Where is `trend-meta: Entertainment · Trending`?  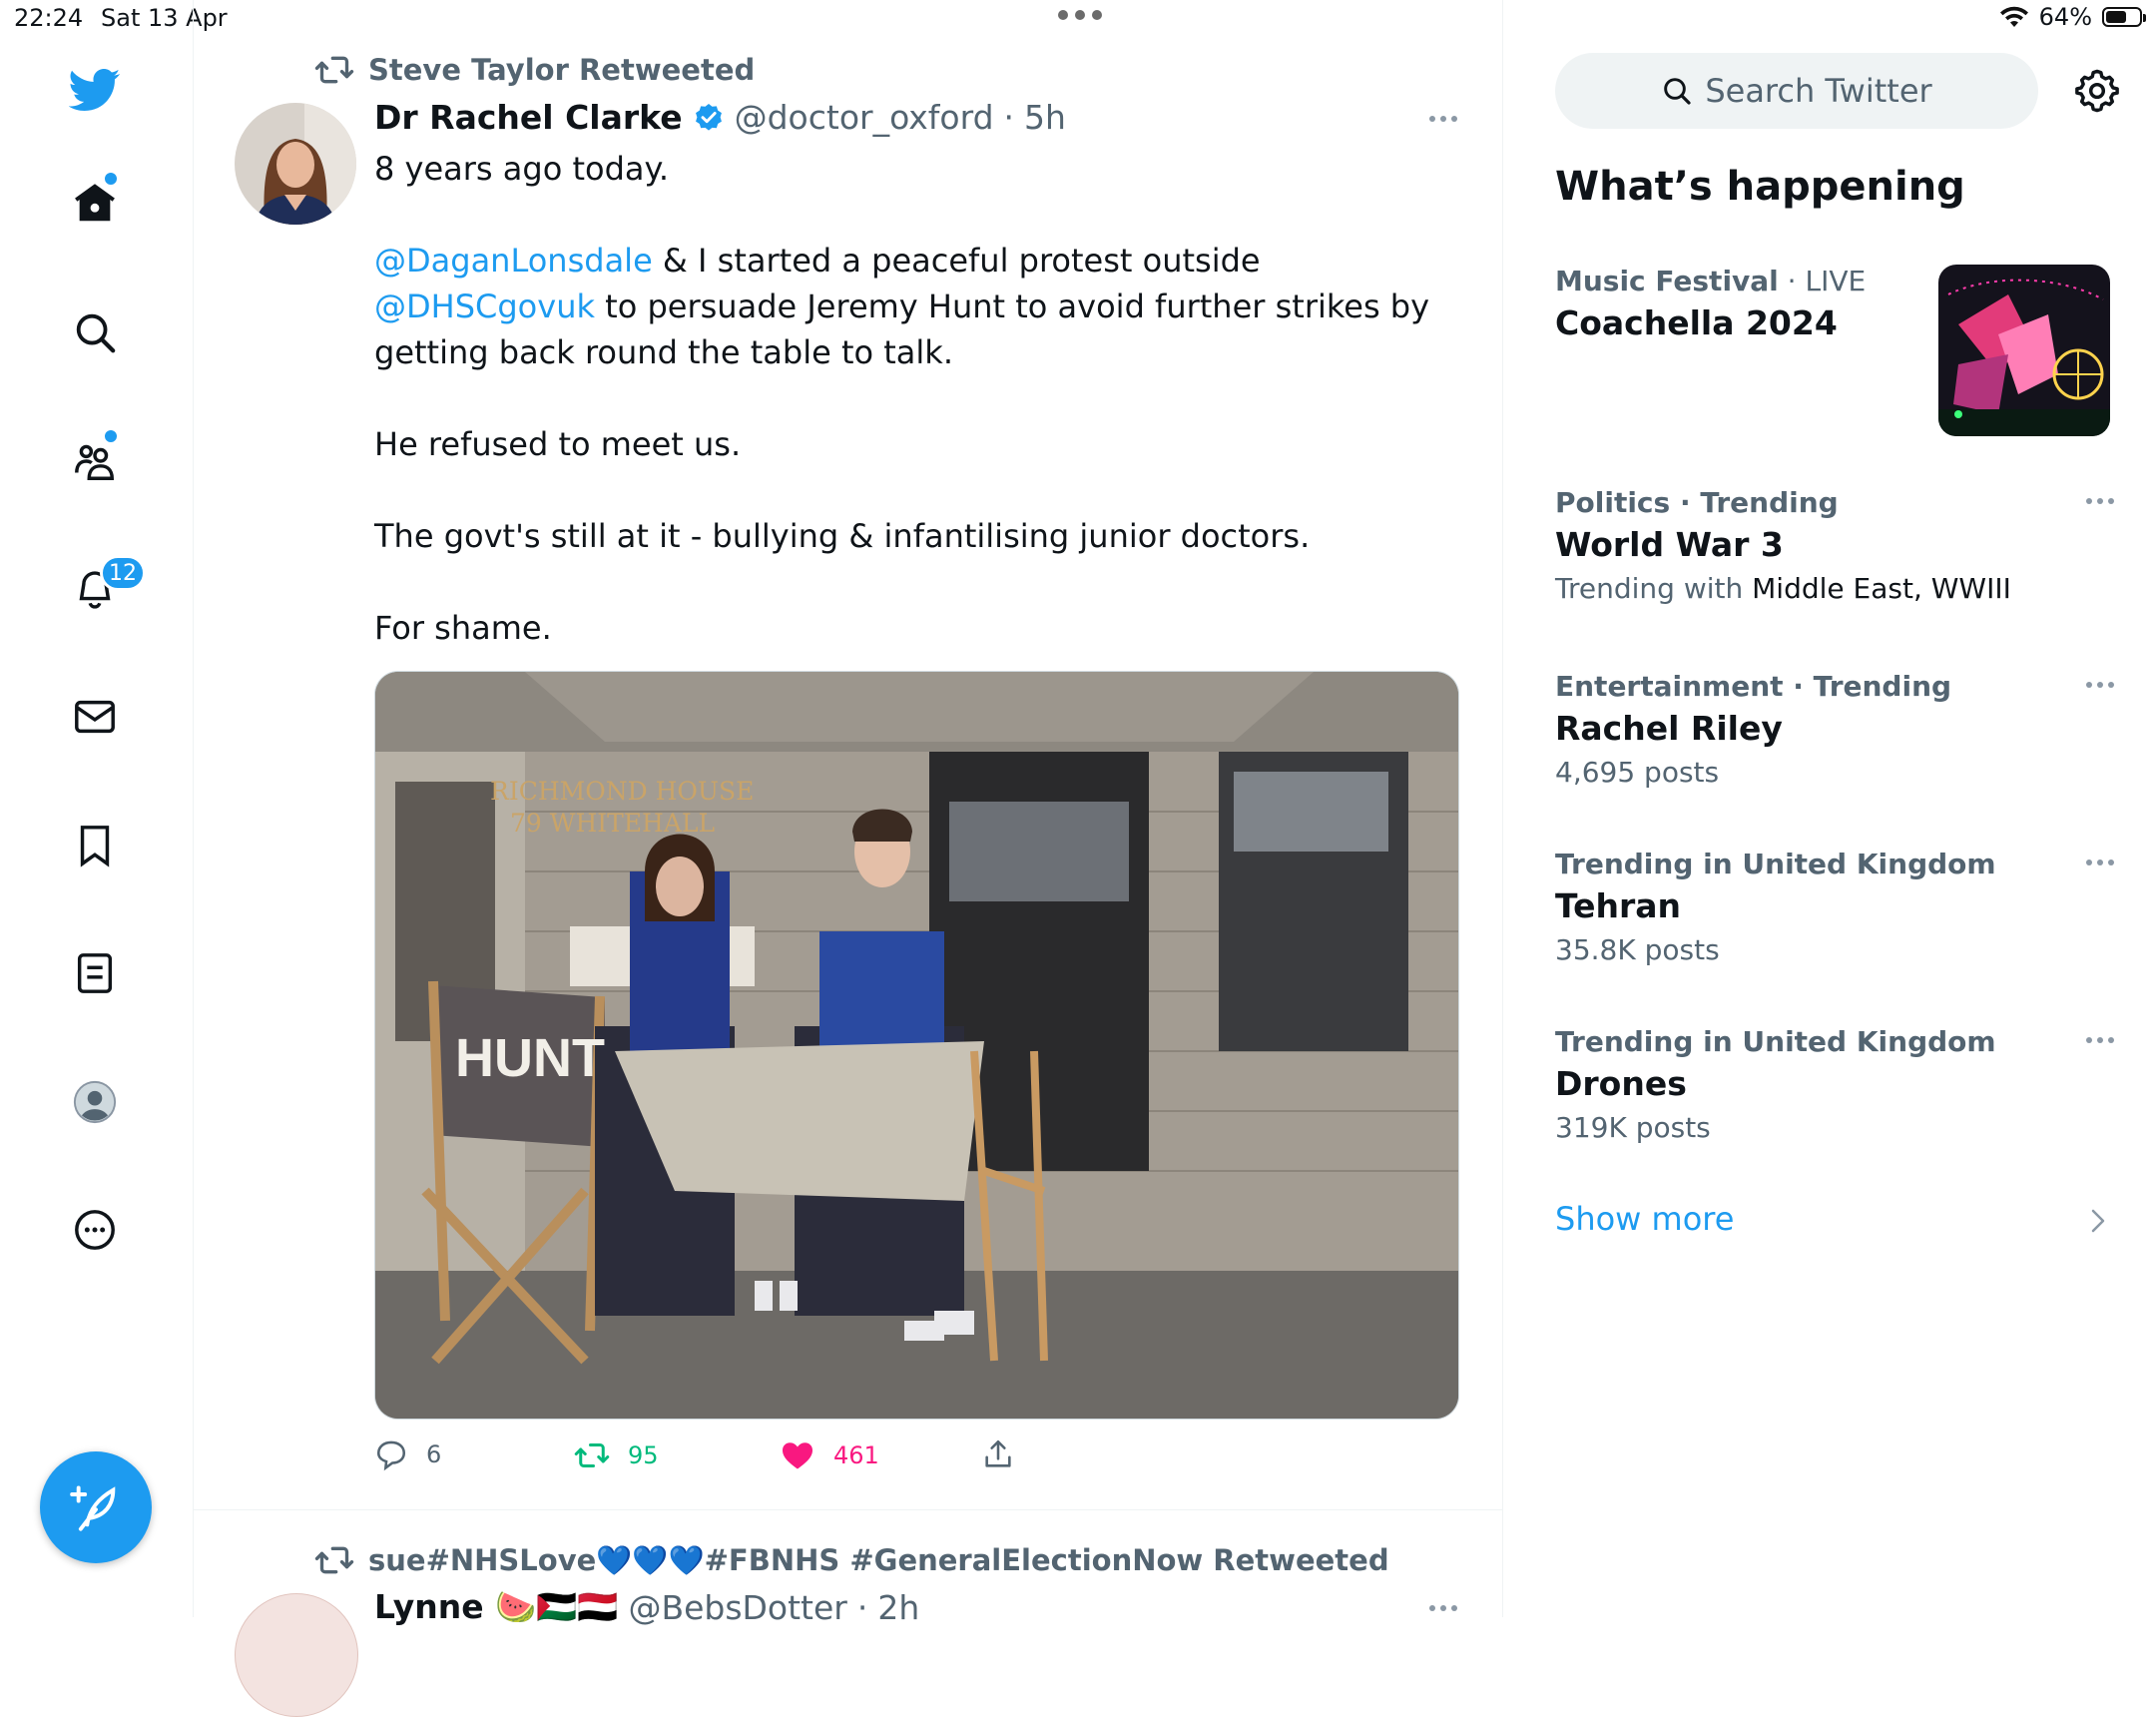 trend-meta: Entertainment · Trending is located at coordinates (1834, 686).